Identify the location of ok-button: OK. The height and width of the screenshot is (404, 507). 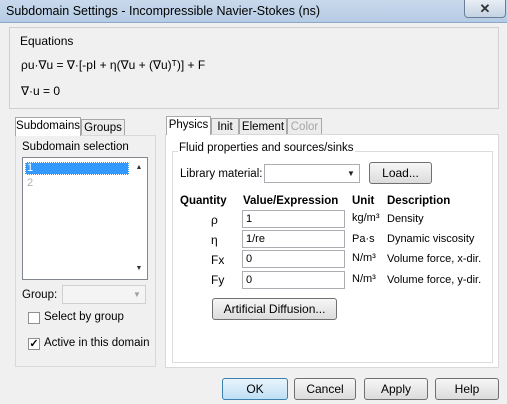
(255, 389).